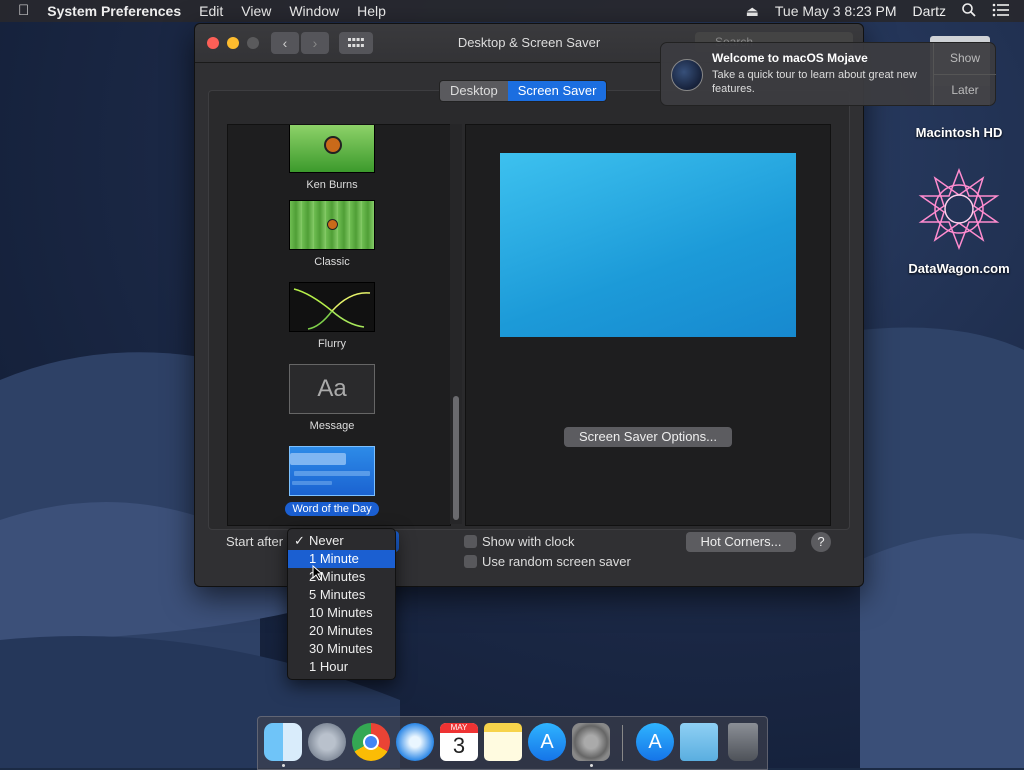 This screenshot has height=770, width=1024. What do you see at coordinates (474, 91) in the screenshot?
I see `tab-desktop: Desktop` at bounding box center [474, 91].